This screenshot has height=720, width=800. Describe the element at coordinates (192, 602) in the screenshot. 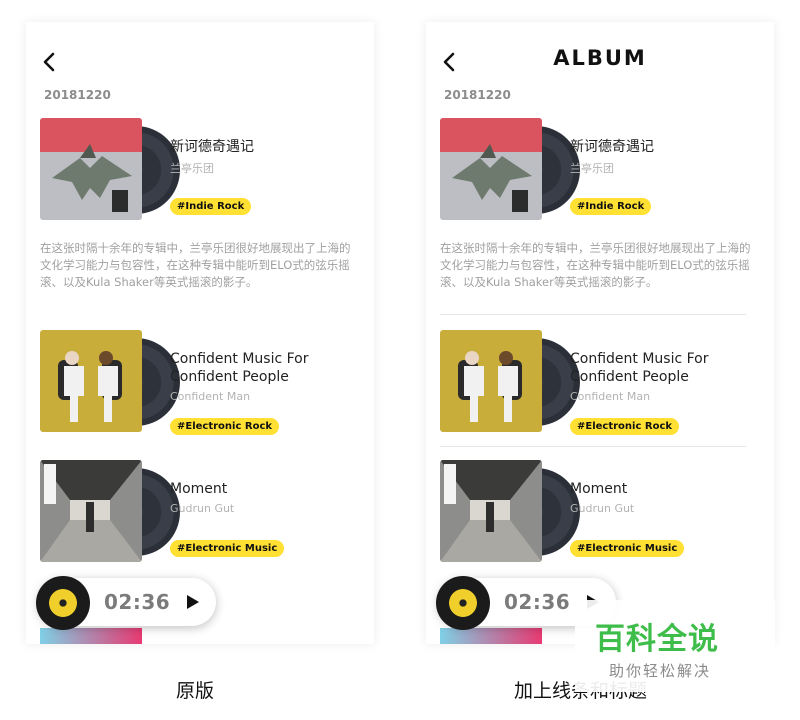

I see `play-icon` at that location.